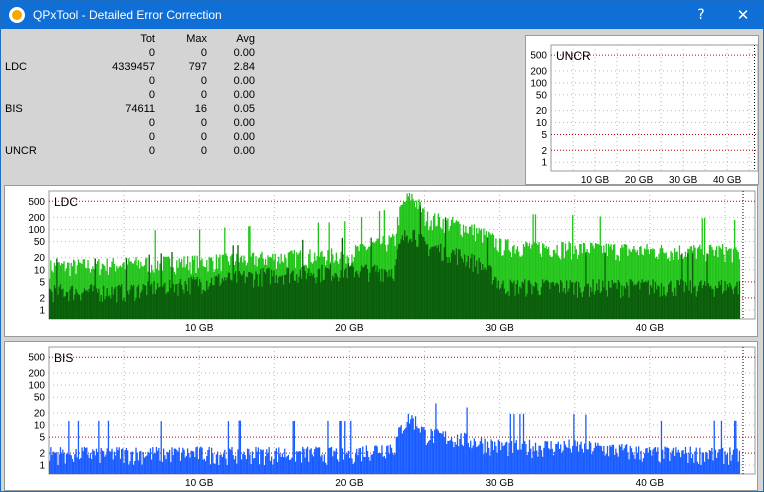  What do you see at coordinates (743, 15) in the screenshot?
I see `close-button: ✕` at bounding box center [743, 15].